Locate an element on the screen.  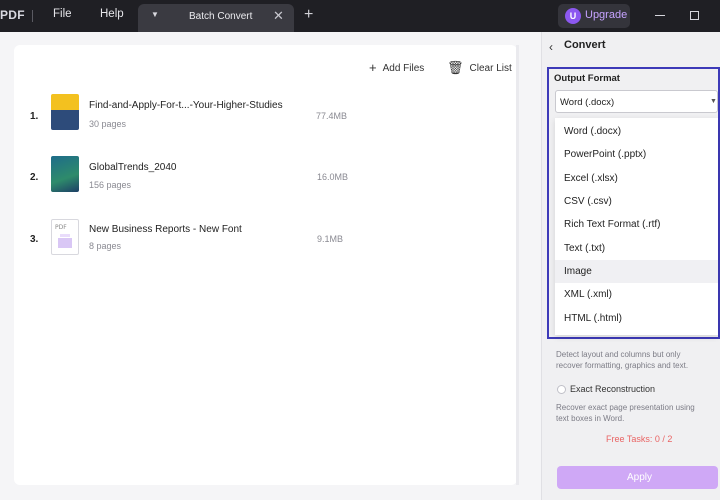
chevron-down-icon: ▼ is located at coordinates (713, 101).